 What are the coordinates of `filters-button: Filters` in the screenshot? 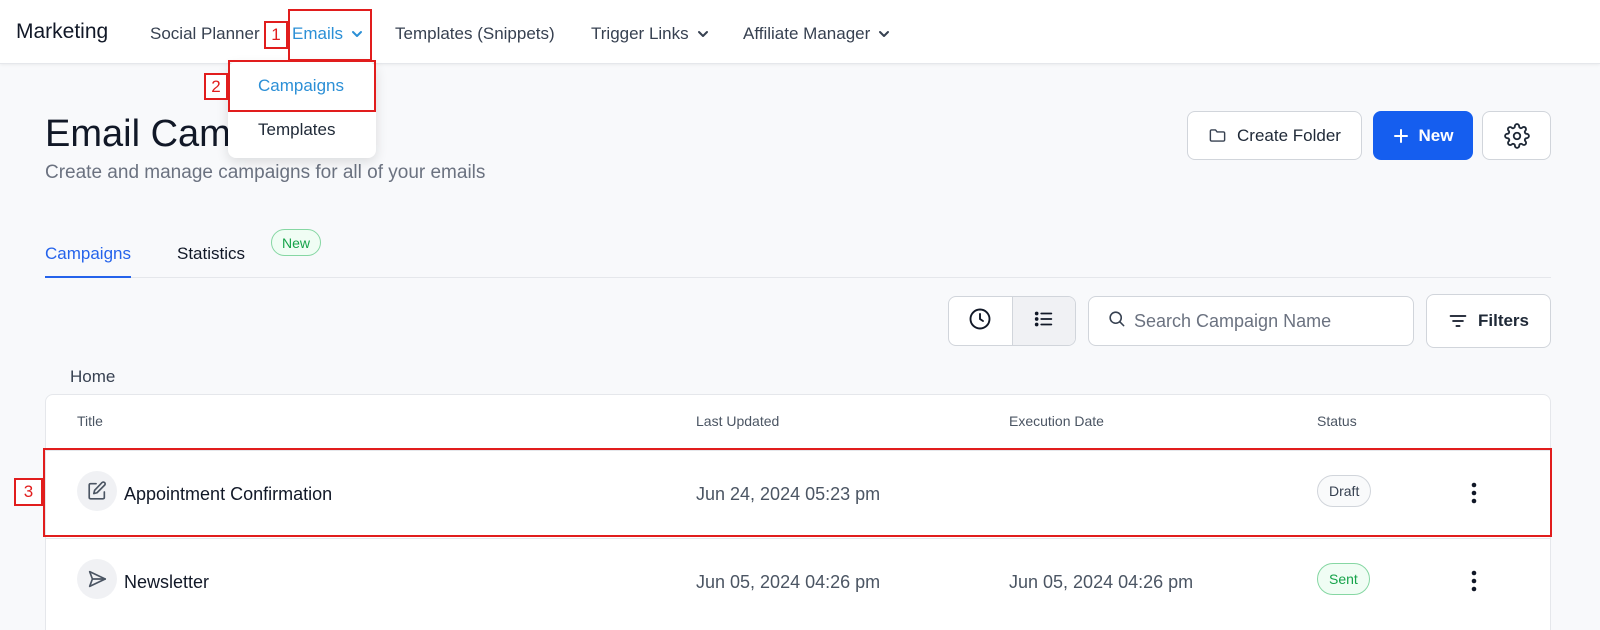 It's located at (1488, 321).